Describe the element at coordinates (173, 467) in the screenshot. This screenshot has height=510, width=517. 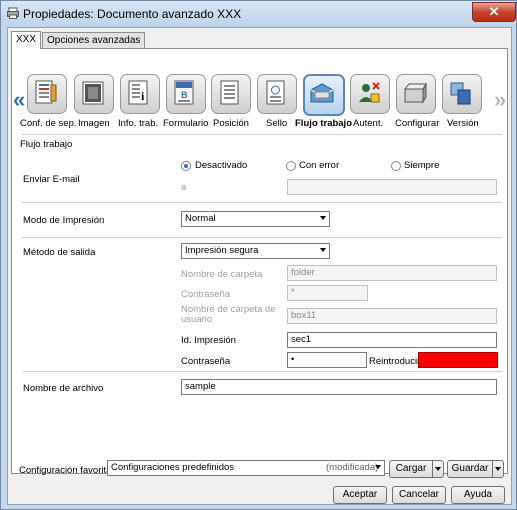
I see `favorites-value: Configuraciones predefinidos` at that location.